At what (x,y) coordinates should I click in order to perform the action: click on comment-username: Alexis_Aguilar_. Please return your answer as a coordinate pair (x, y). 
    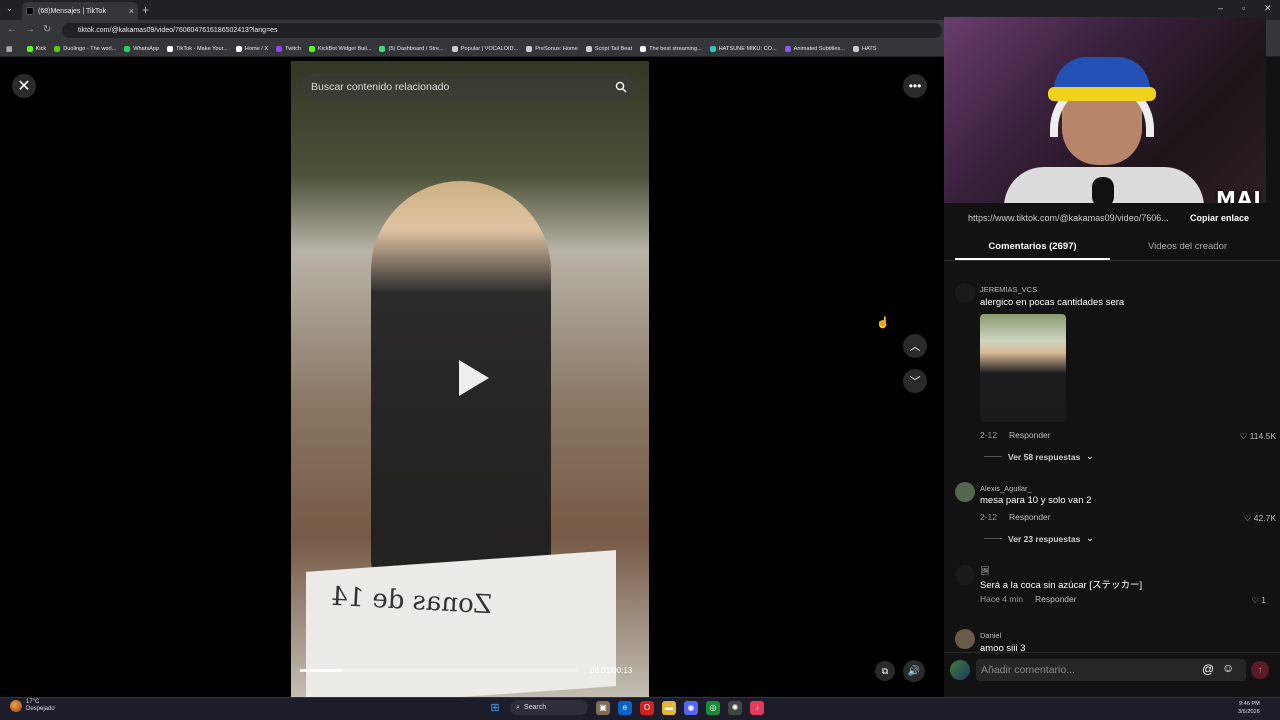
    Looking at the image, I should click on (1006, 488).